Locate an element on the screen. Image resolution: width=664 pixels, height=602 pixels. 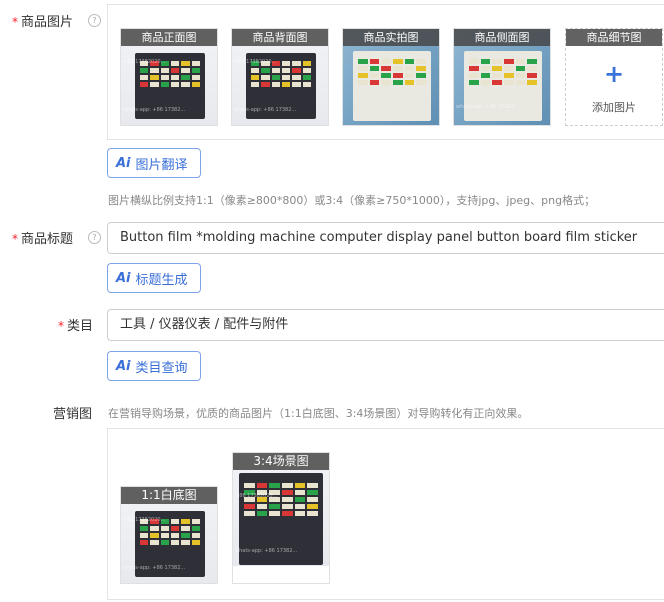
product-image-real-shot: 商品实拍图 is located at coordinates (391, 77).